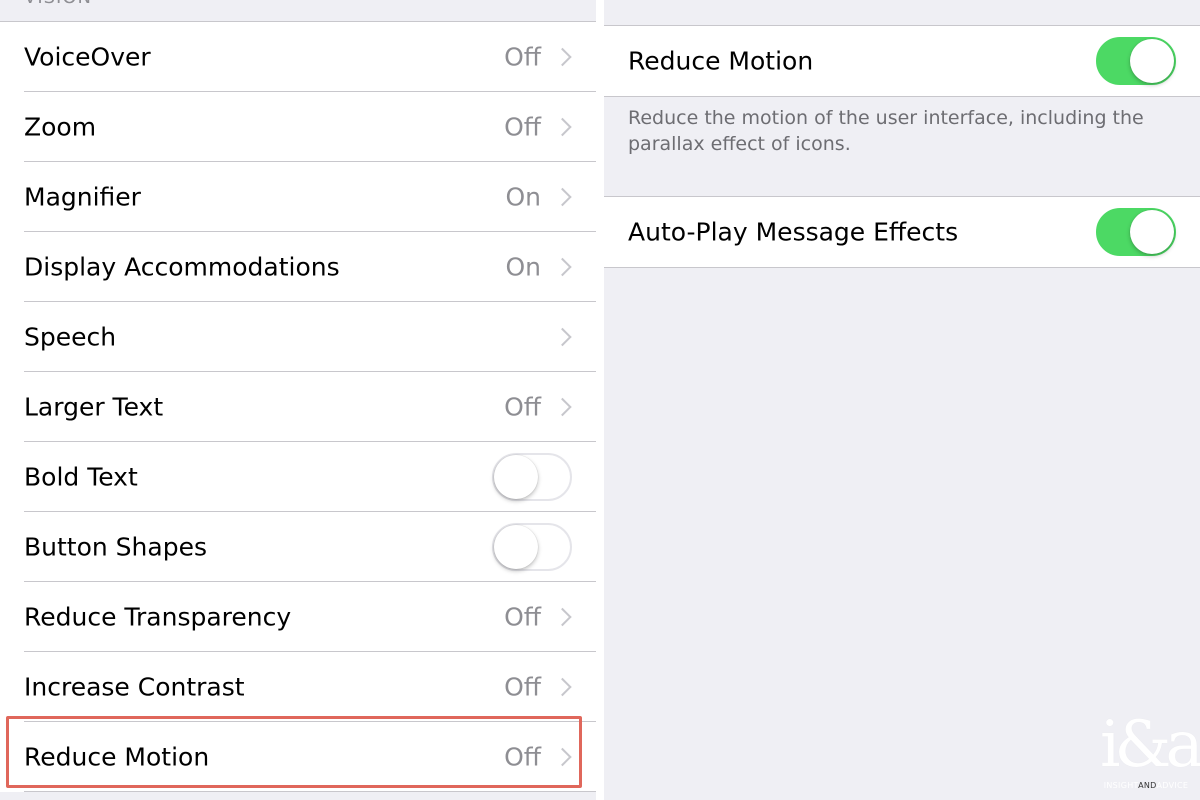  I want to click on row-larger-text: Larger Text Off, so click(298, 407).